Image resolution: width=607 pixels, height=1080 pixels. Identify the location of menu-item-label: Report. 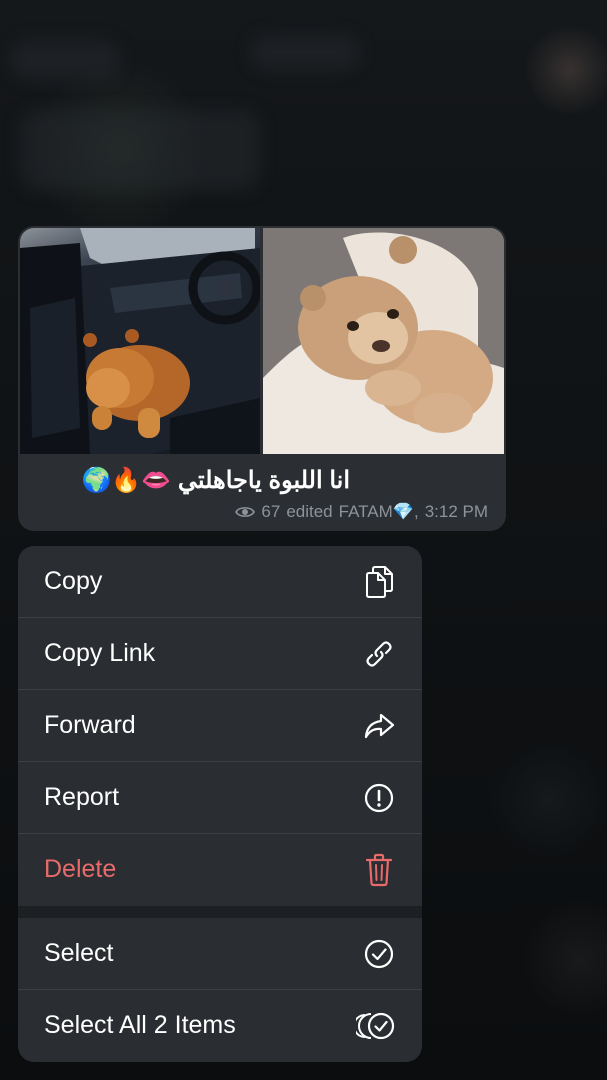
(82, 797).